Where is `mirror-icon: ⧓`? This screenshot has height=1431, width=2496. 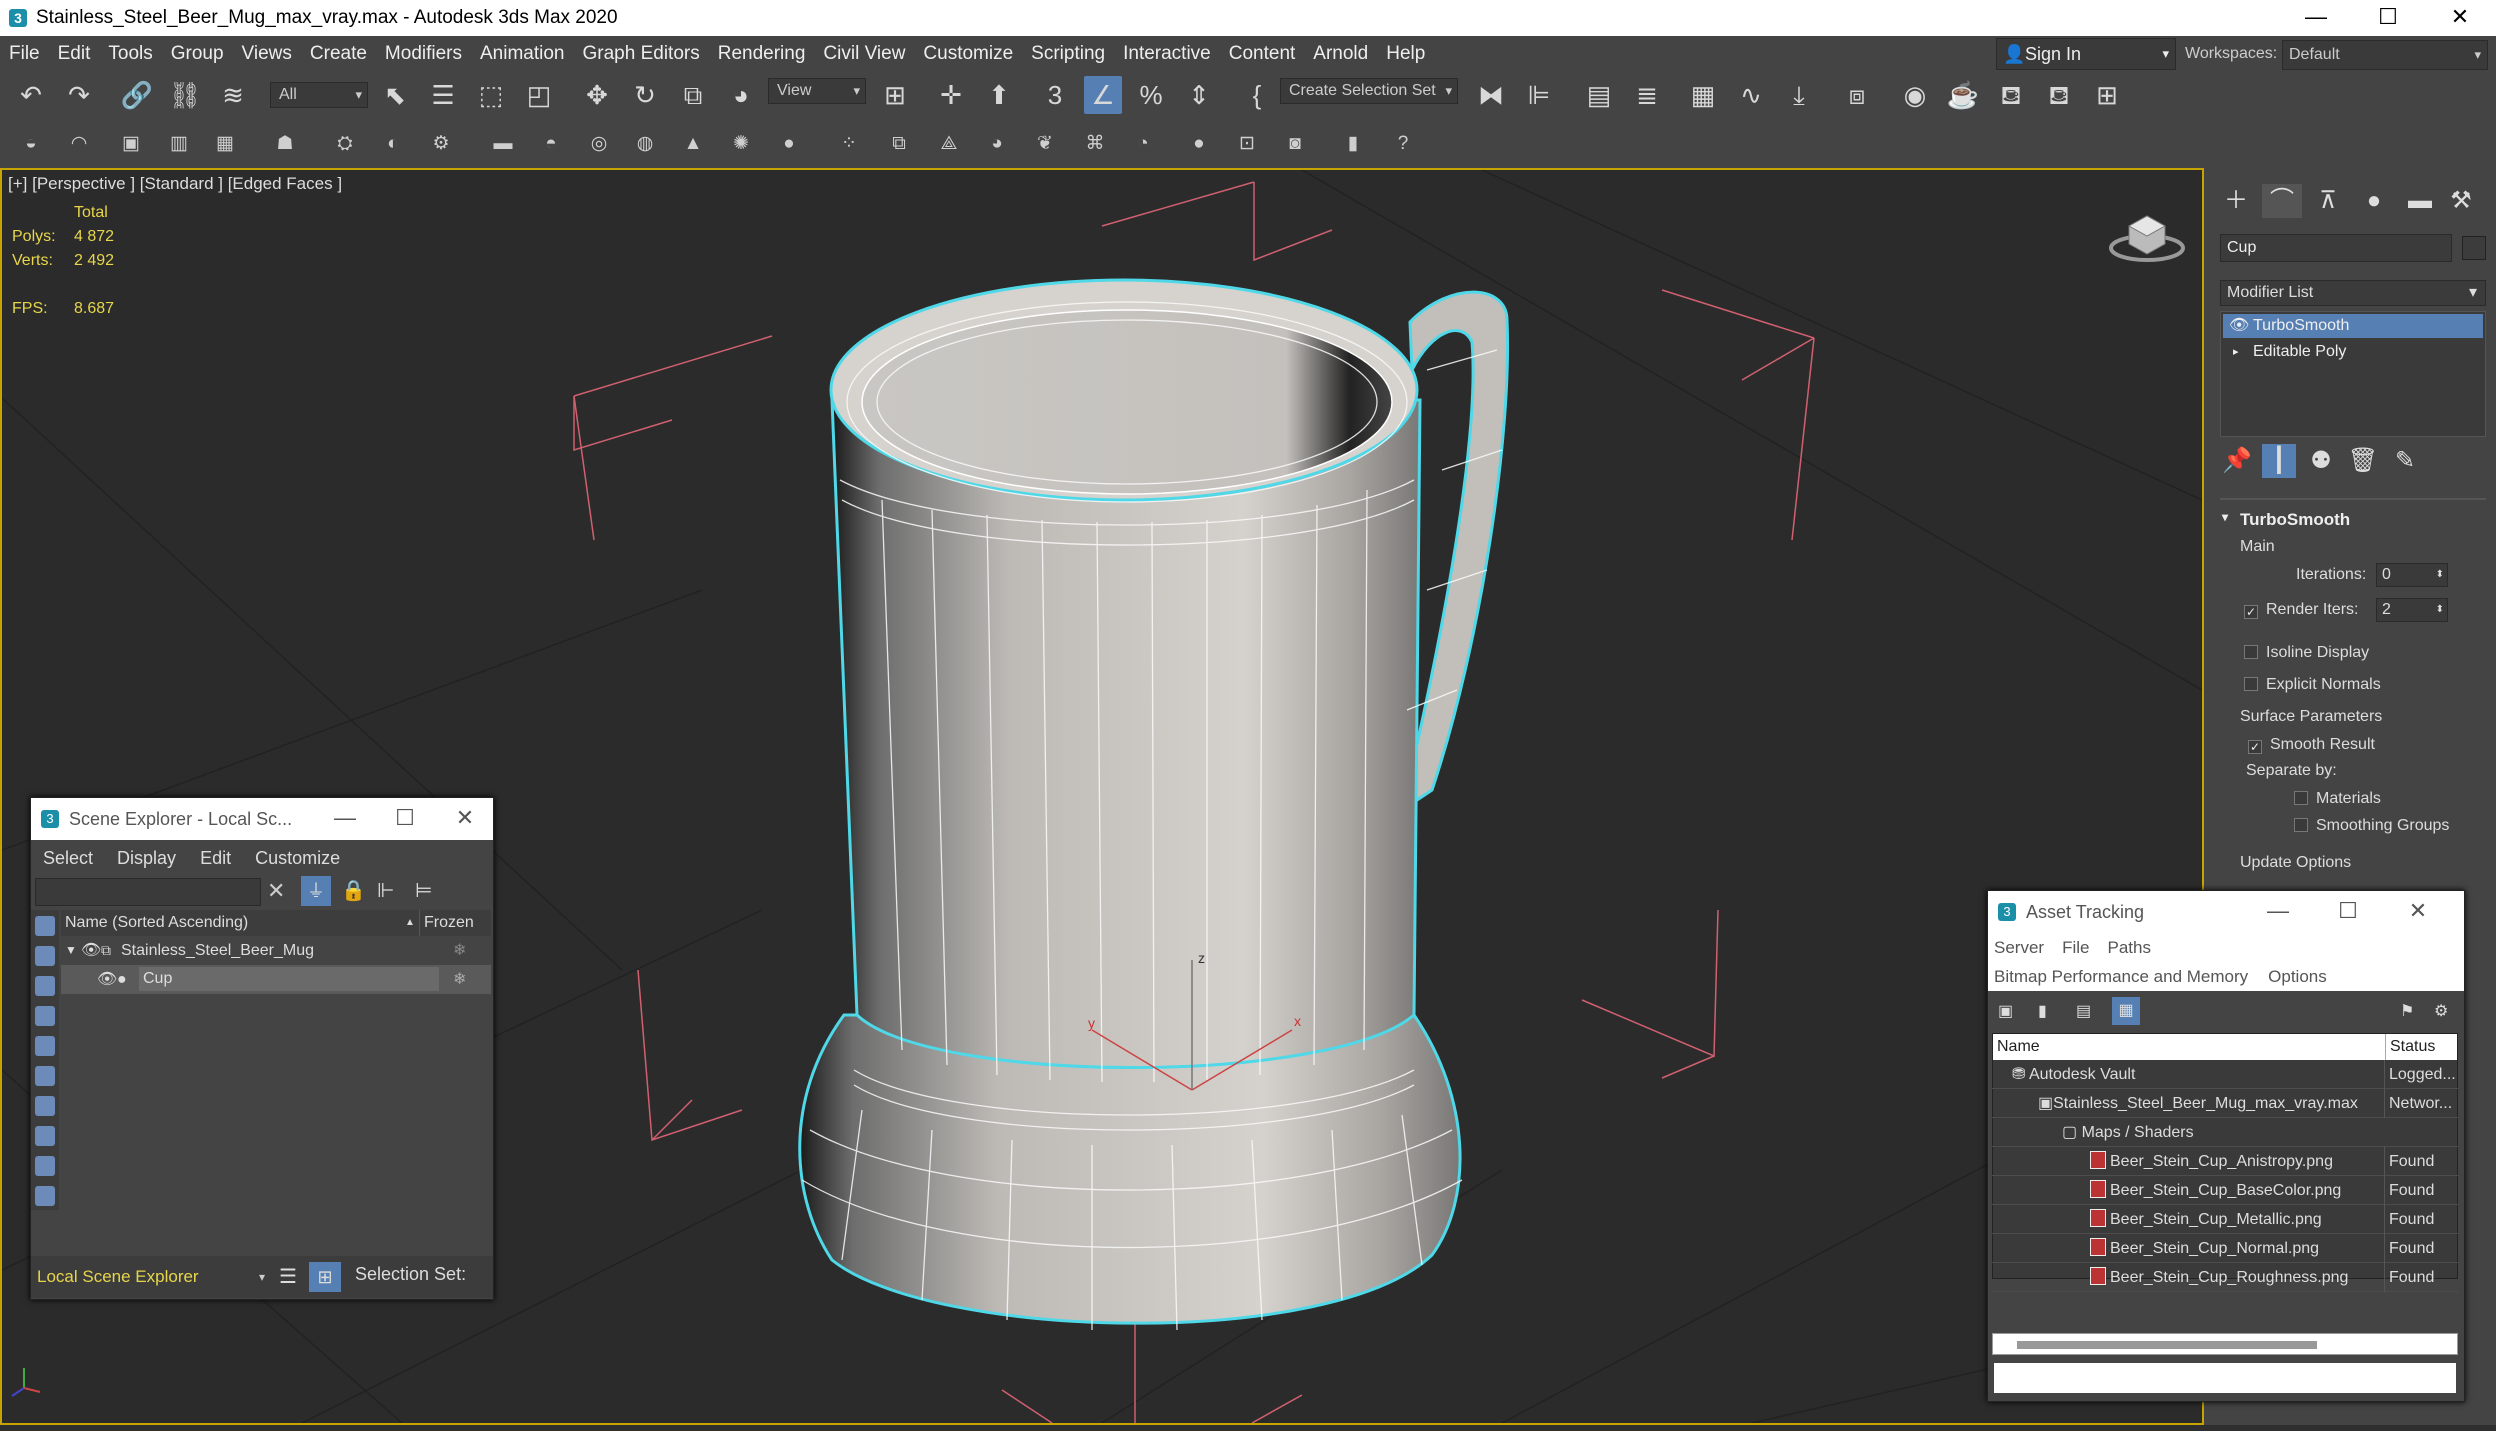
mirror-icon: ⧓ is located at coordinates (1491, 95).